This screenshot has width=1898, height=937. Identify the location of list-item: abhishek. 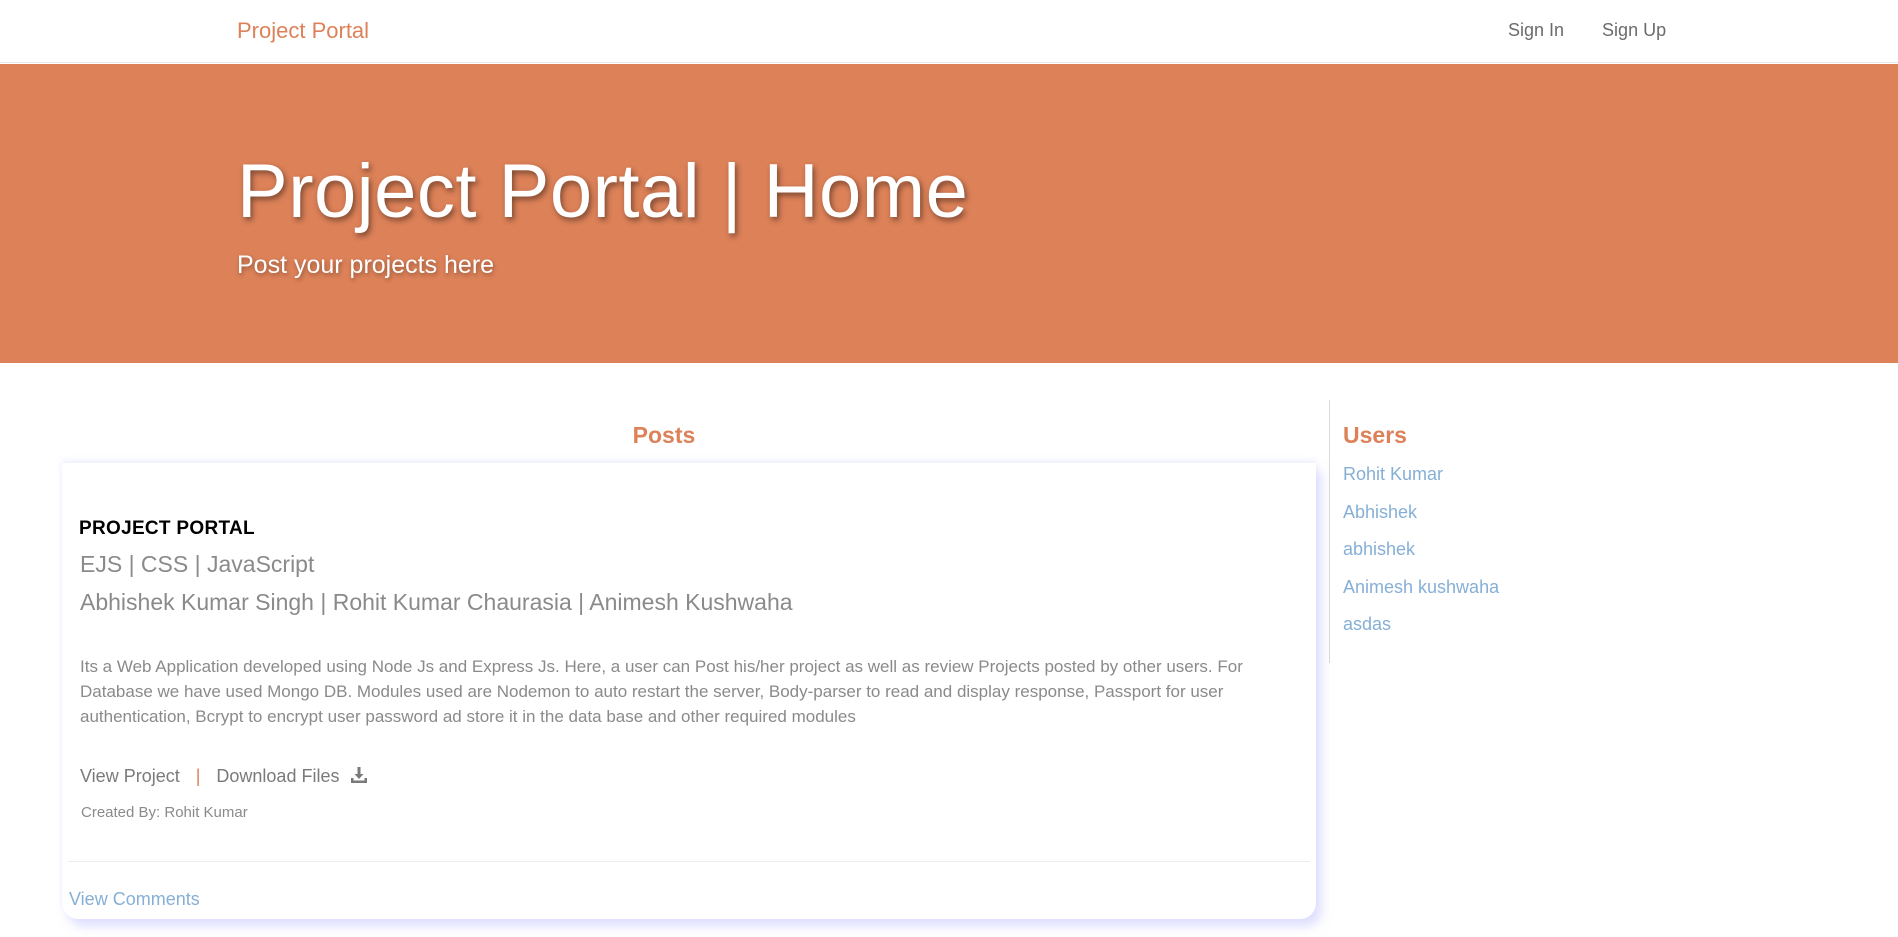
(1421, 558).